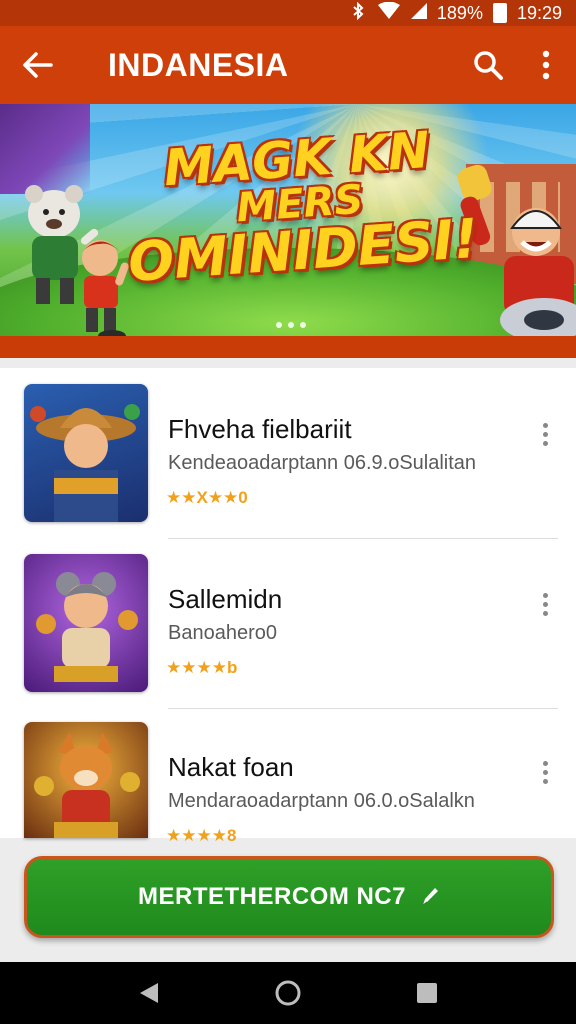 This screenshot has height=1024, width=576. Describe the element at coordinates (358, 13) in the screenshot. I see `bluetooth-icon` at that location.